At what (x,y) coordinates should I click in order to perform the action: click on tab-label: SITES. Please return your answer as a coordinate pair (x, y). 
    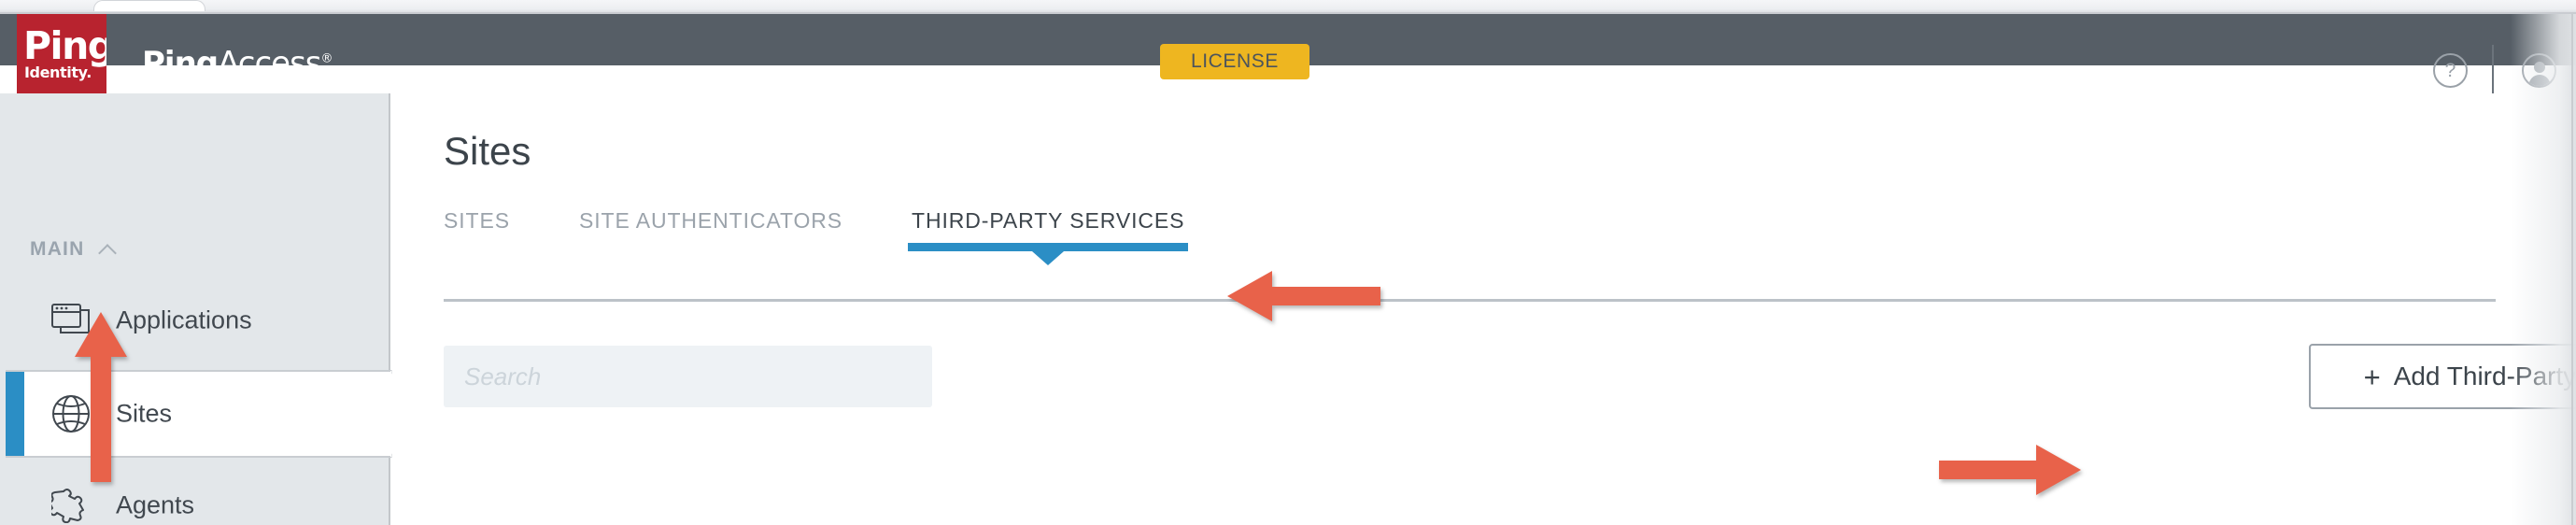
    Looking at the image, I should click on (477, 221).